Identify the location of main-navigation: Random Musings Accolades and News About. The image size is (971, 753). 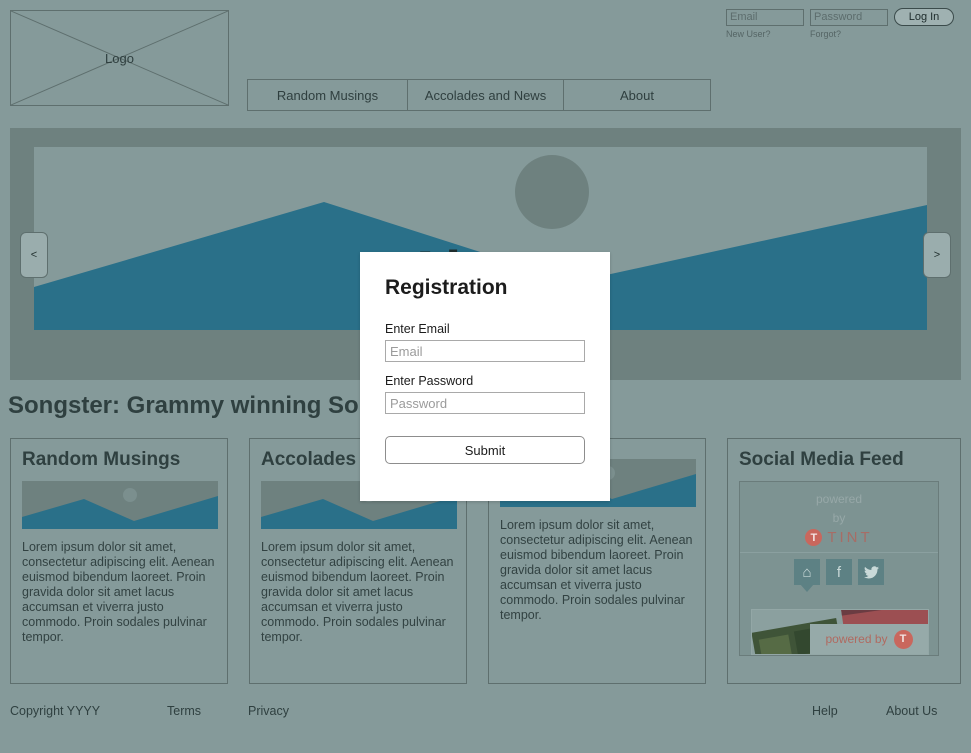
(479, 95).